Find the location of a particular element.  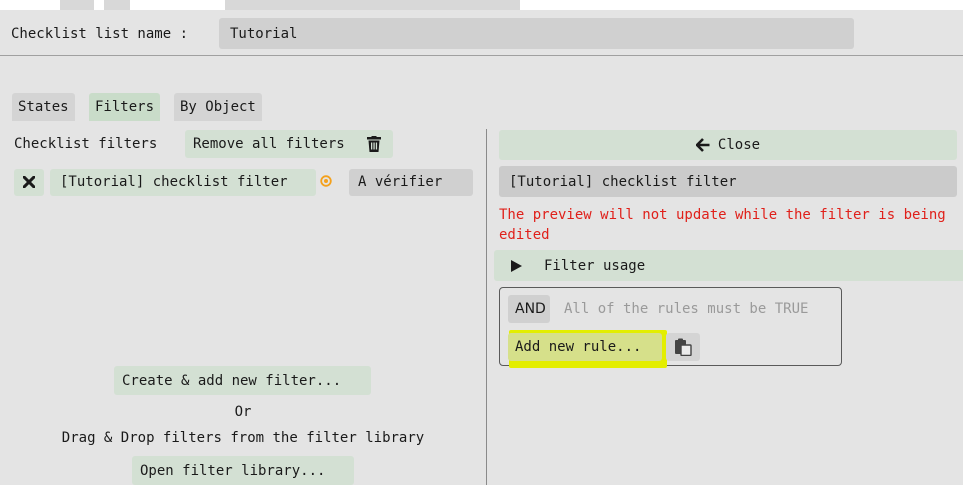

filter-item: [Tutorial] checklist filter is located at coordinates (183, 182).